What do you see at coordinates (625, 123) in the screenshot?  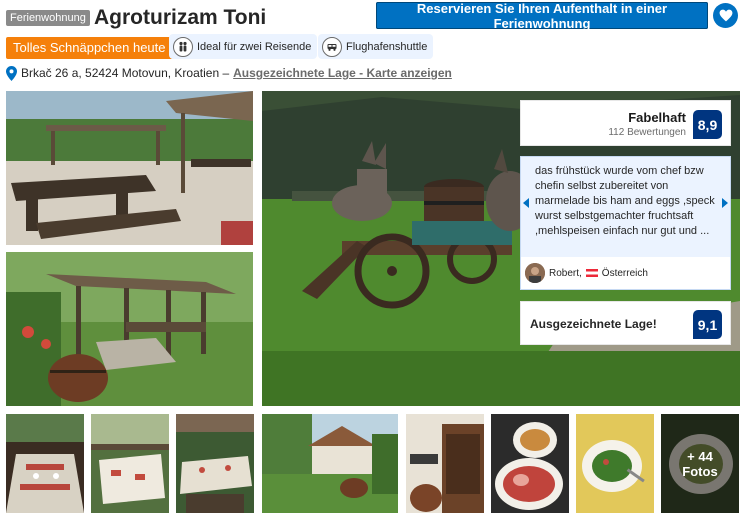 I see `review-score-card: Fabelhaft 112 Bewertungen 8,9` at bounding box center [625, 123].